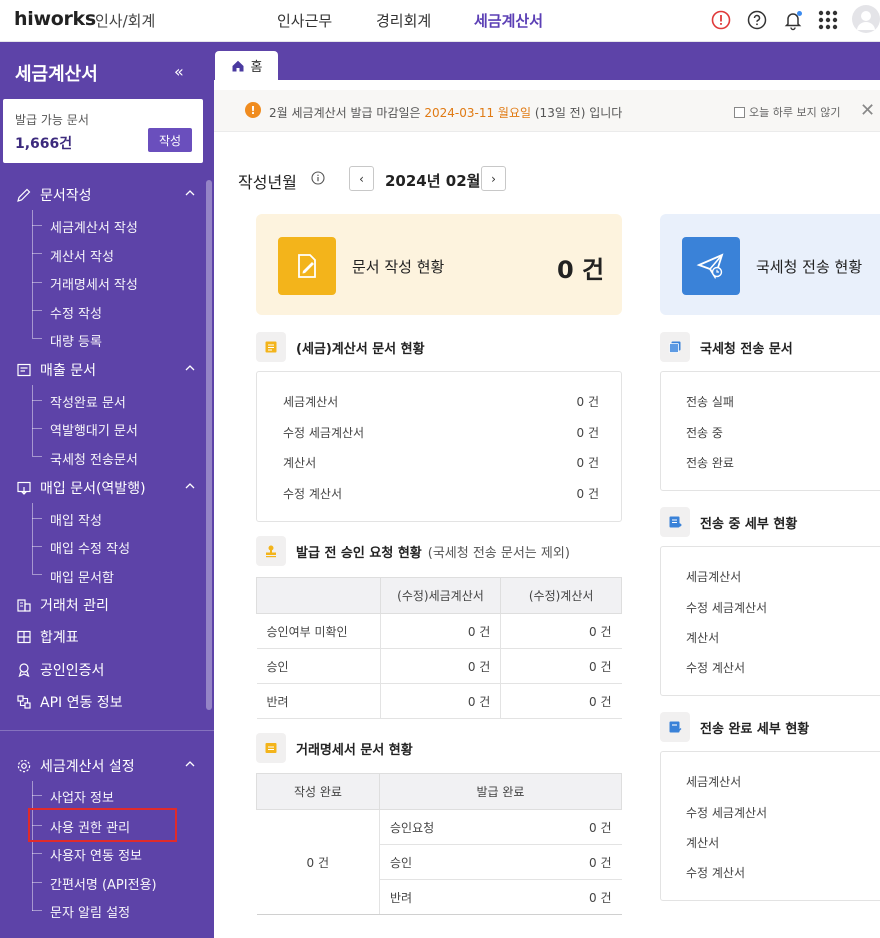 The height and width of the screenshot is (938, 880). I want to click on tab-home-label: 홈, so click(256, 67).